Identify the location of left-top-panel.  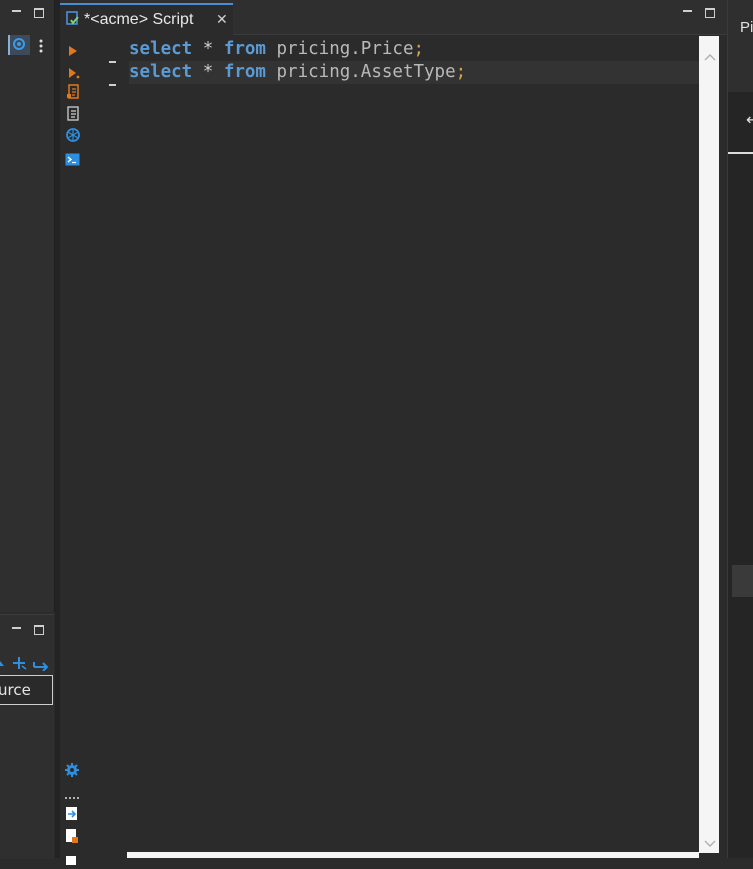
(27, 306).